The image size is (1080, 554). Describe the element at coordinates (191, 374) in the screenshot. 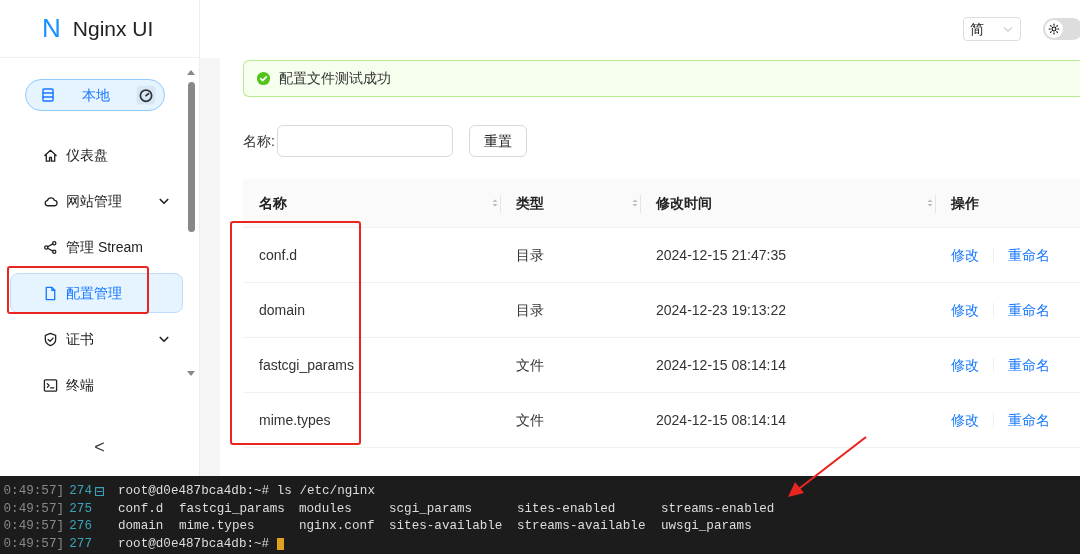

I see `scroll-down-icon` at that location.